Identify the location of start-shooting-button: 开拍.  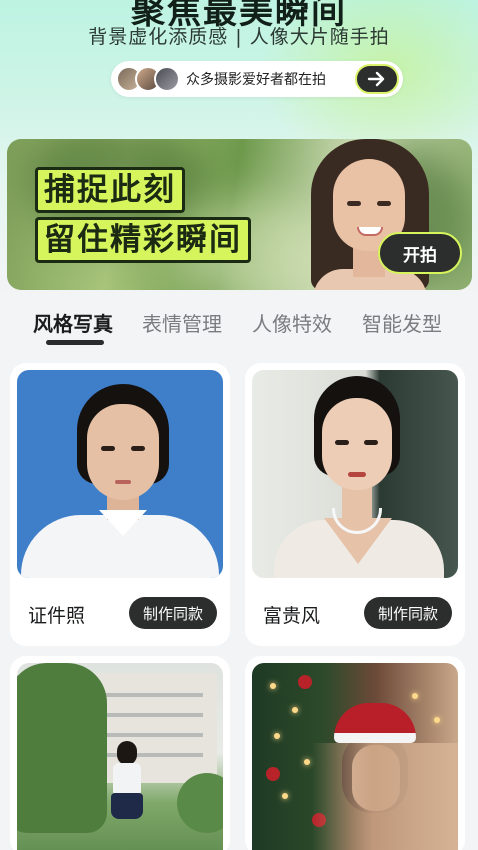
(420, 253).